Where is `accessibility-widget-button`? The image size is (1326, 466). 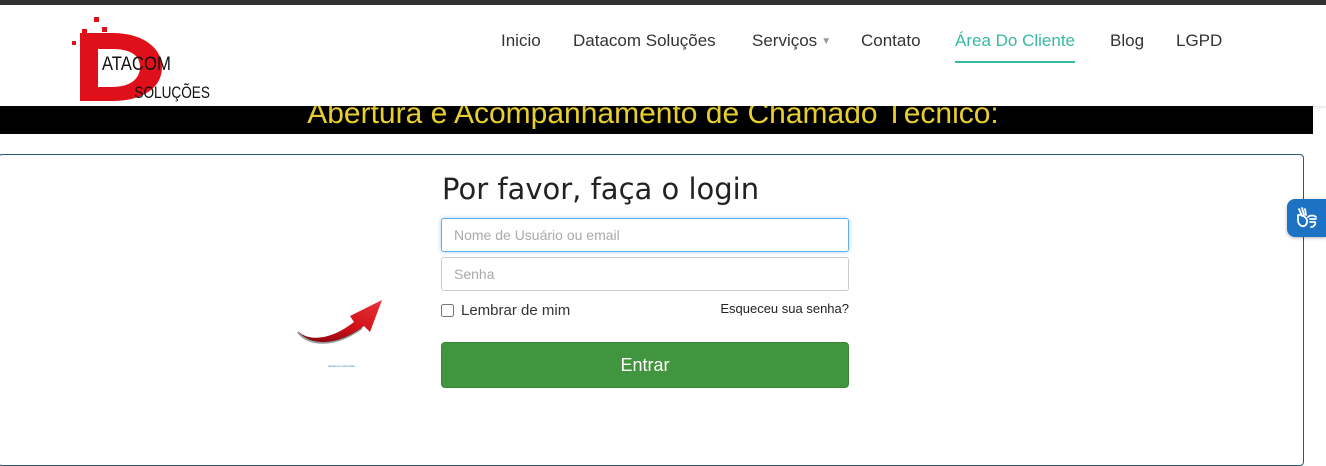
accessibility-widget-button is located at coordinates (1306, 218).